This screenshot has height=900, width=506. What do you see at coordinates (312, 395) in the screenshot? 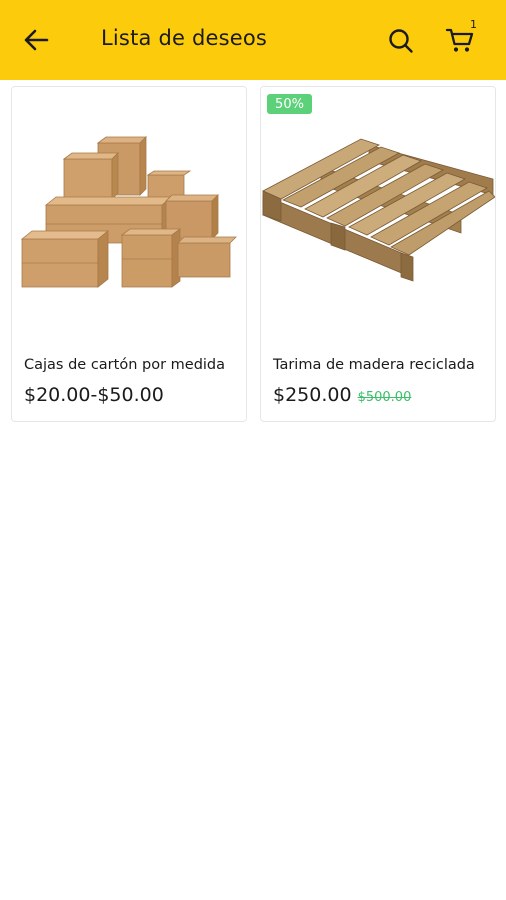
I see `product-price: $250.00` at bounding box center [312, 395].